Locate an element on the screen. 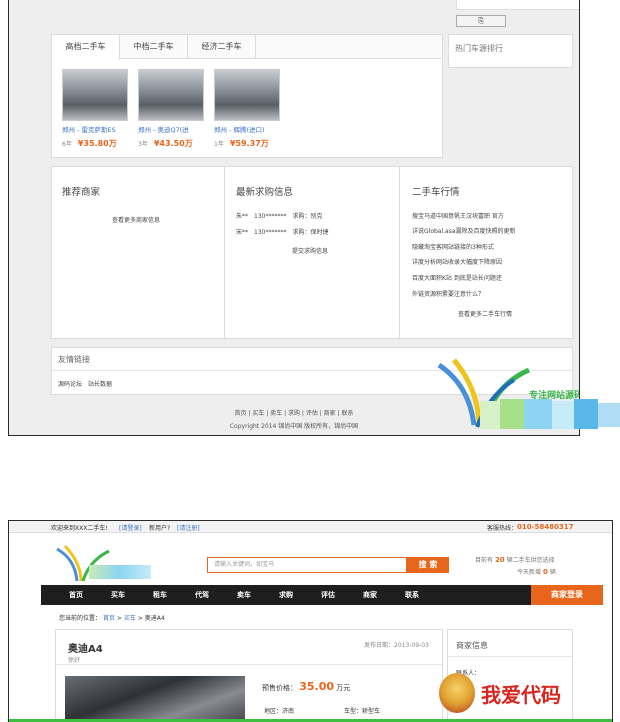  login-link: [请登录] is located at coordinates (130, 527).